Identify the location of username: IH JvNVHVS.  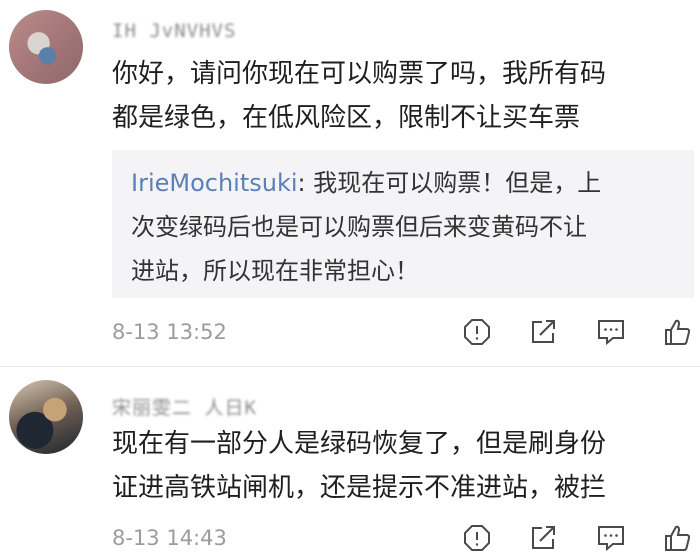
(174, 32).